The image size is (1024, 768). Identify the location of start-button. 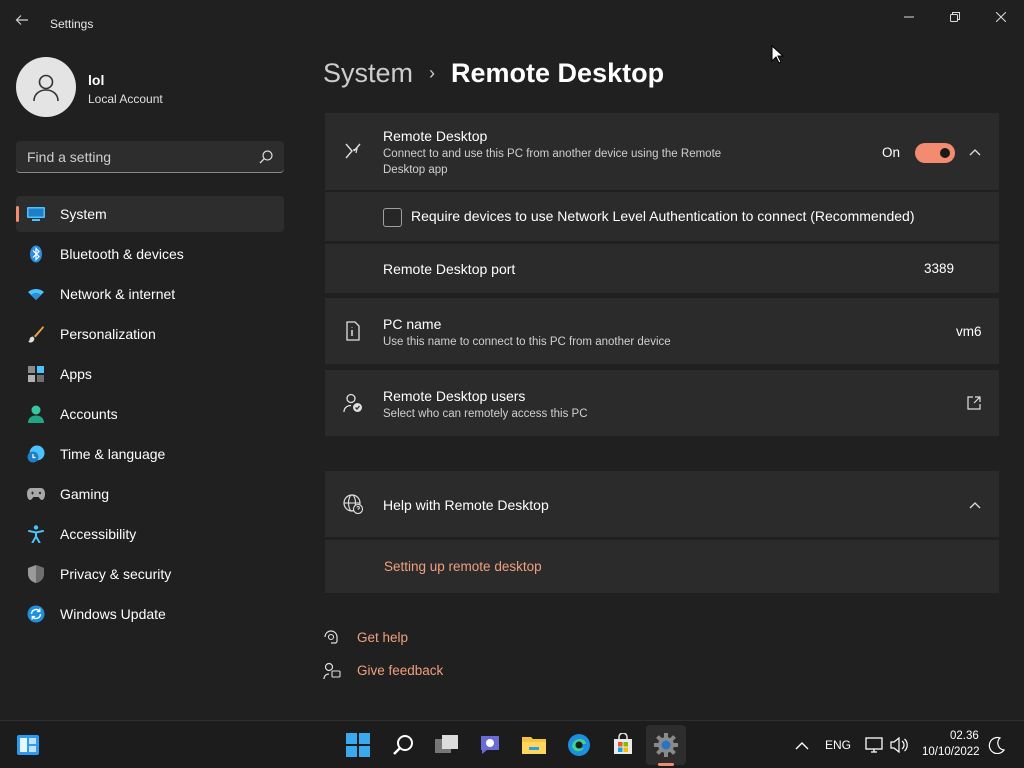
(358, 745).